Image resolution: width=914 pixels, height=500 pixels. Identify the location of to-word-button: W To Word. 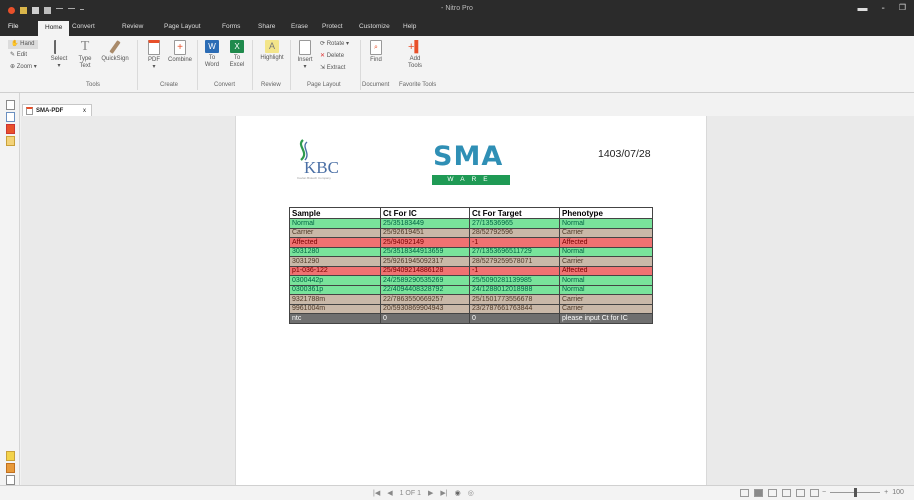
(212, 54).